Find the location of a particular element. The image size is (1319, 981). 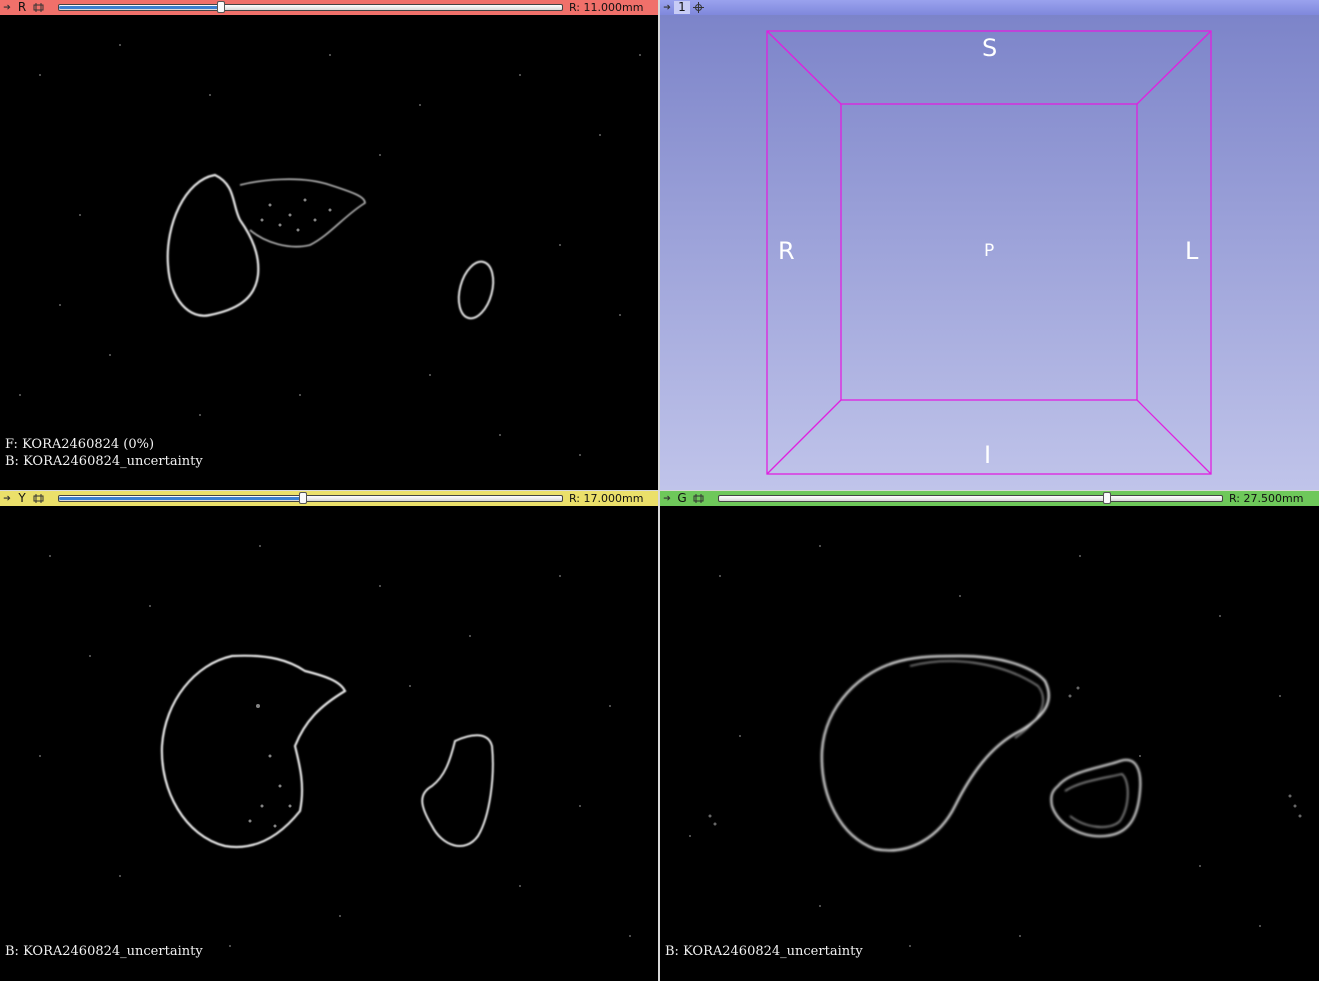

slice-offset-value: R: 11.000mm is located at coordinates (611, 7).